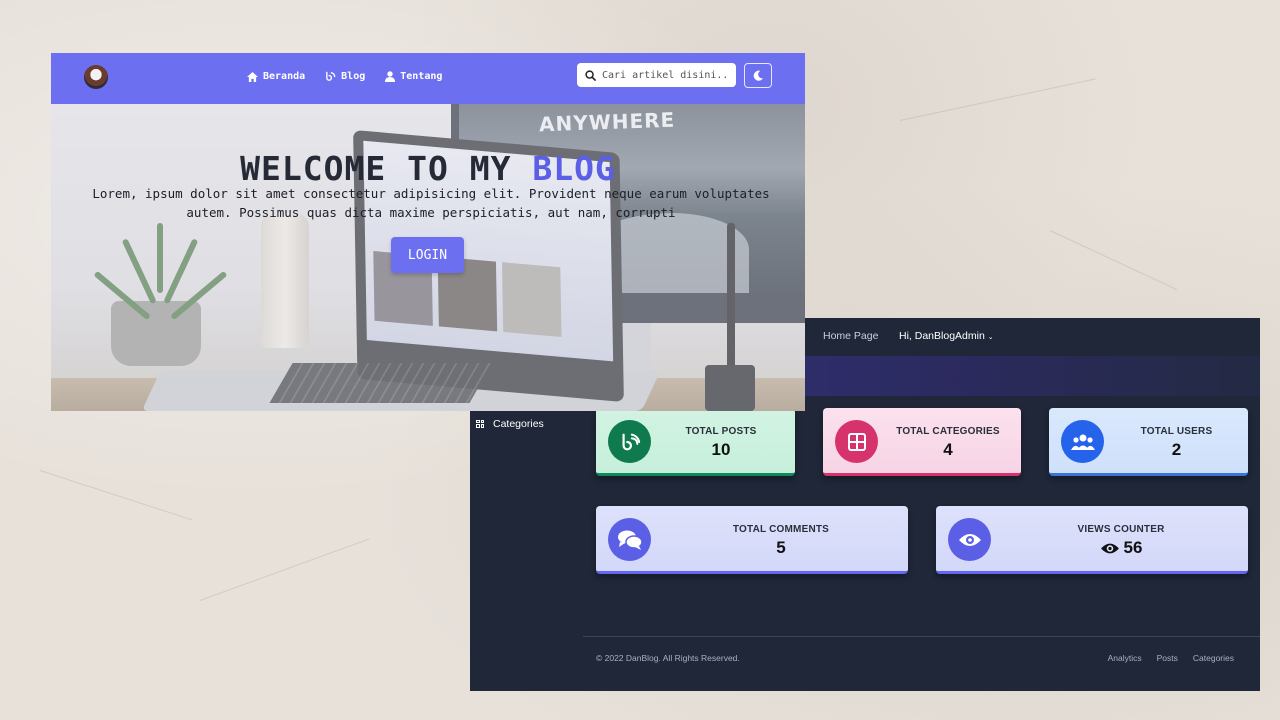 The image size is (1280, 720). What do you see at coordinates (1125, 658) in the screenshot?
I see `footer-link-analytics: Analytics` at bounding box center [1125, 658].